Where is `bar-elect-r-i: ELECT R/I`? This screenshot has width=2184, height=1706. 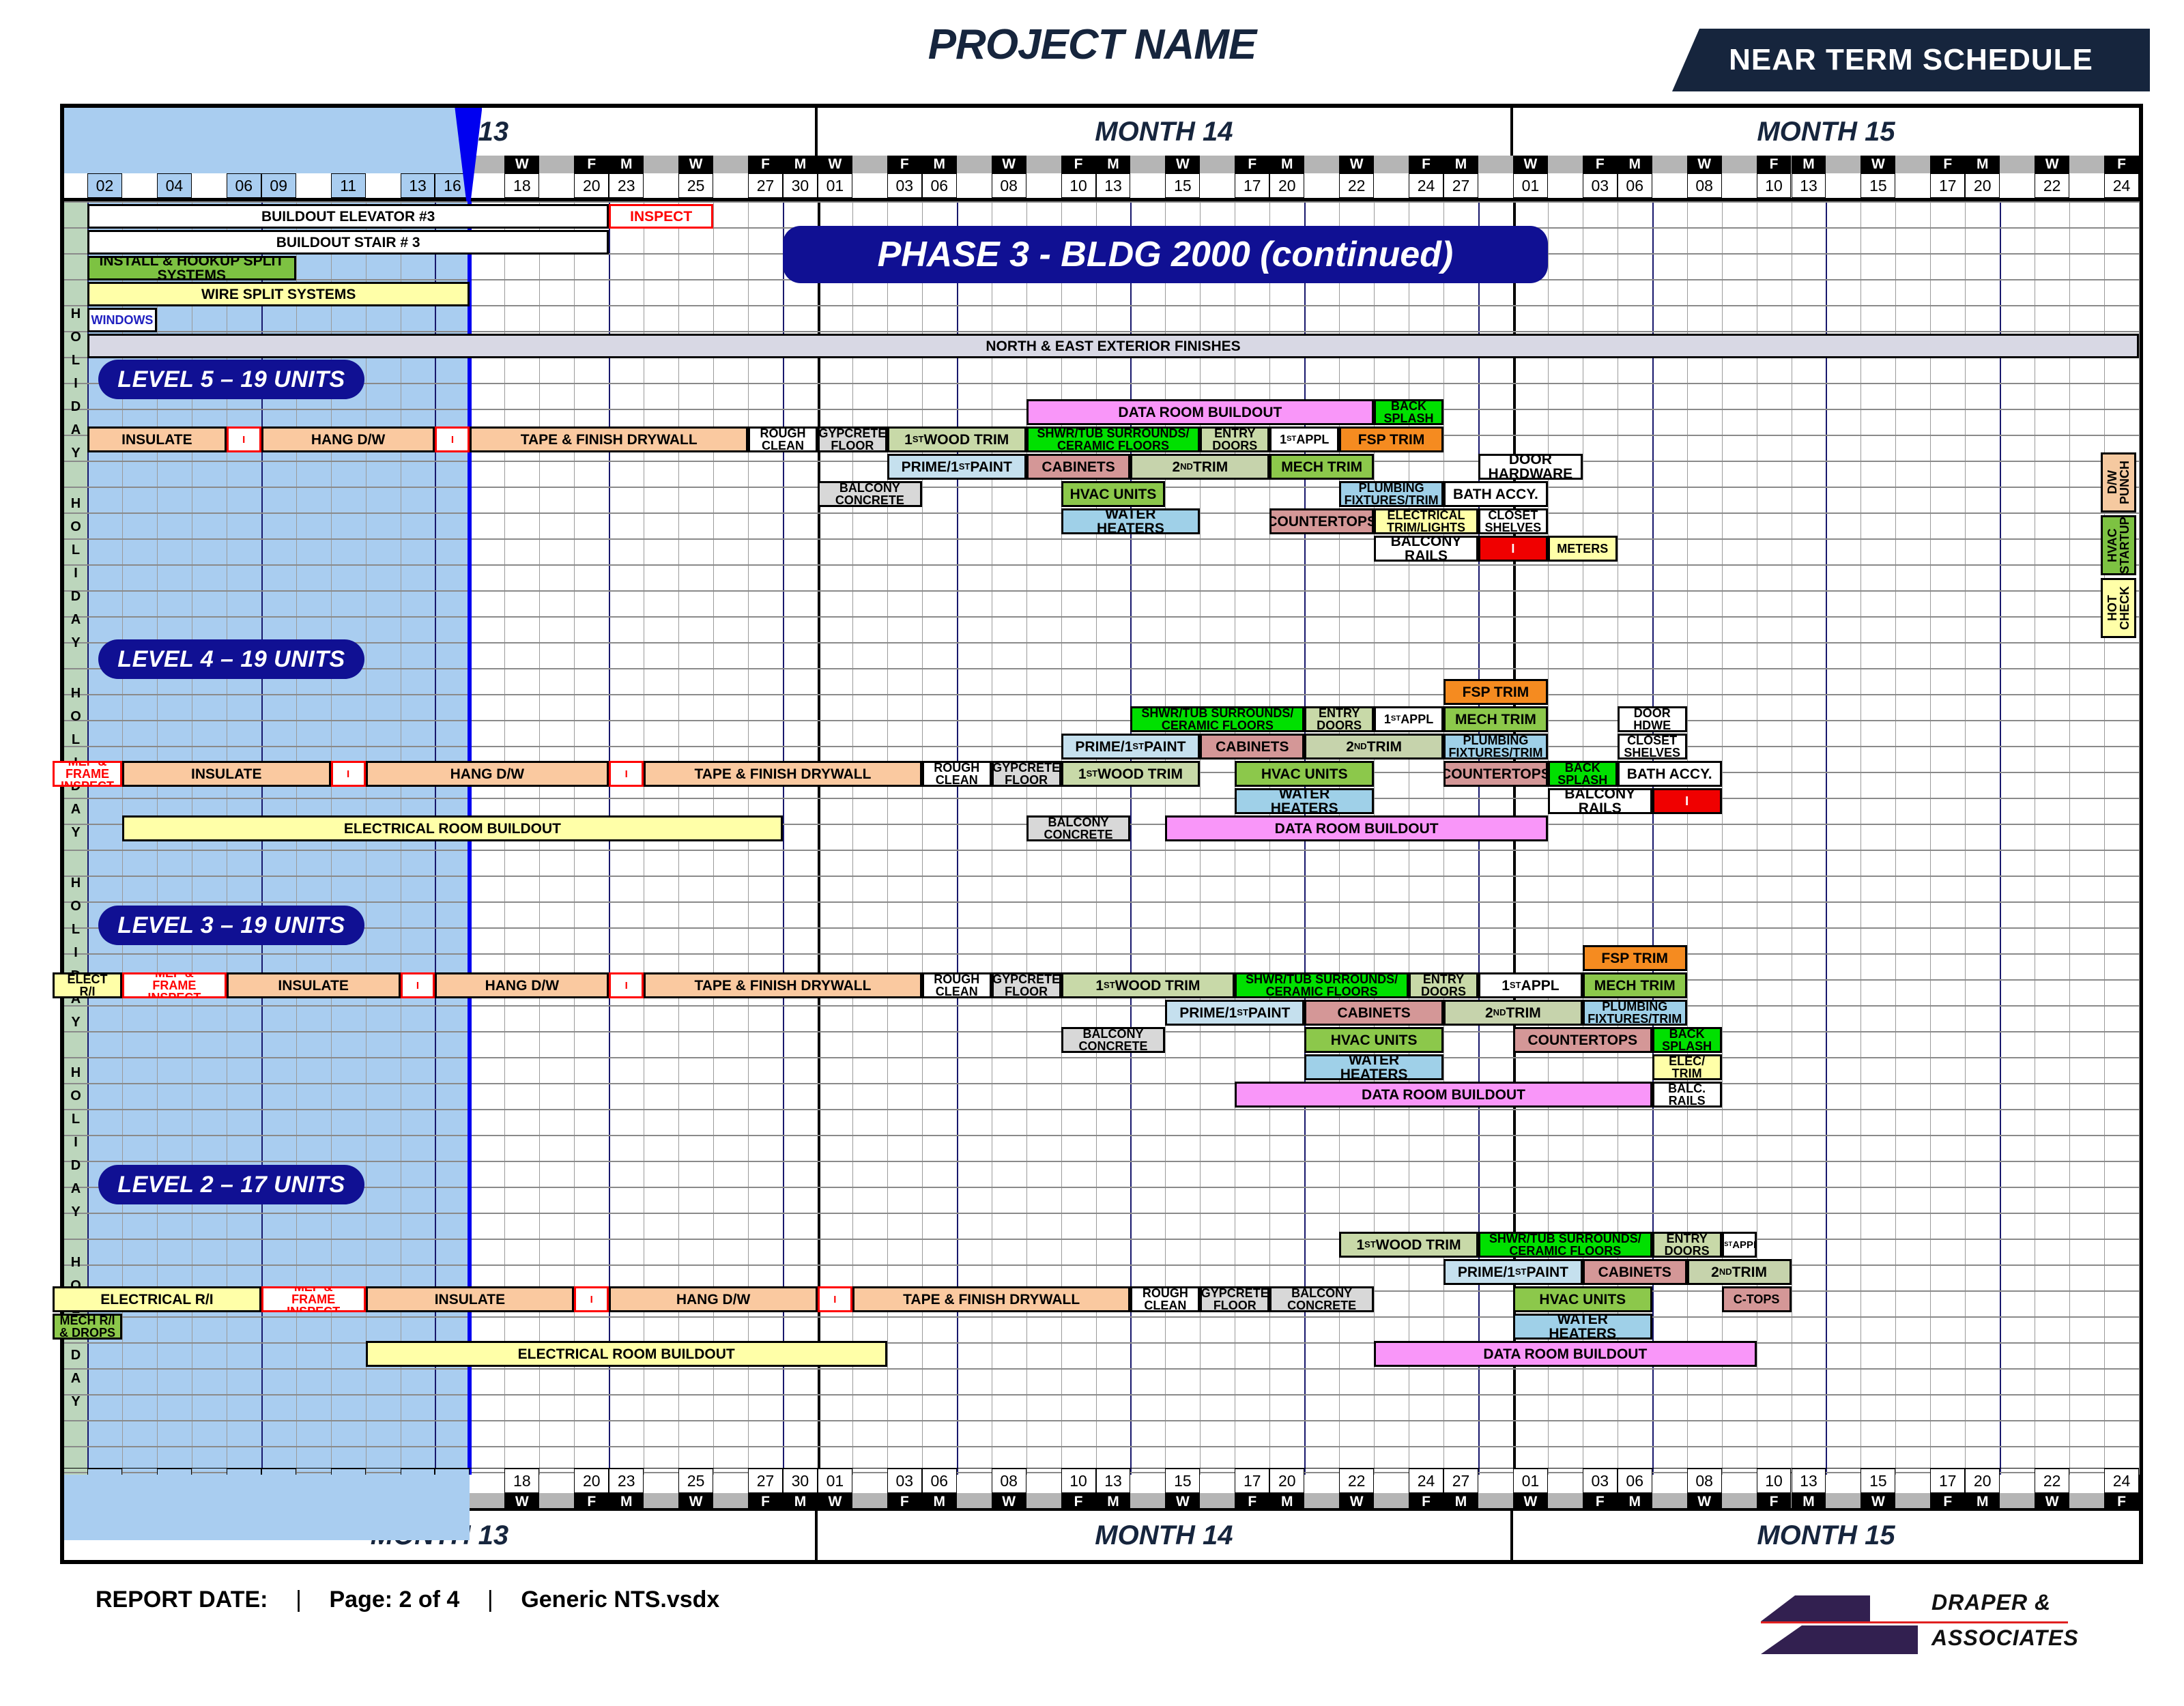
bar-elect-r-i: ELECT R/I is located at coordinates (87, 985).